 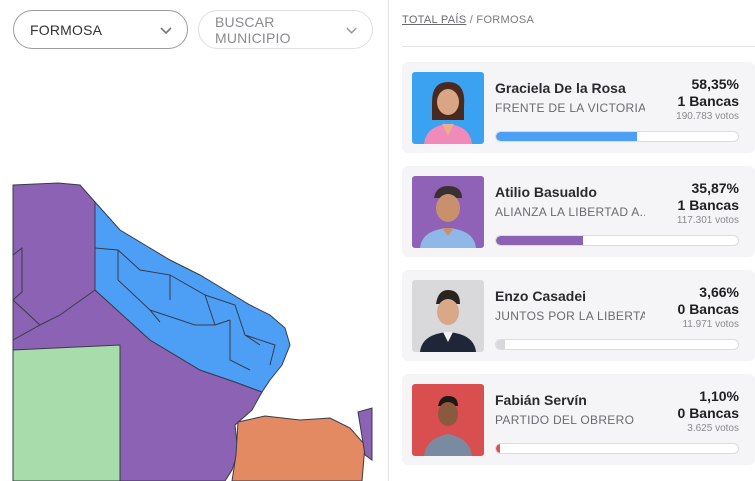 I want to click on candidate-party: PARTIDO DEL OBRERO, so click(x=565, y=420).